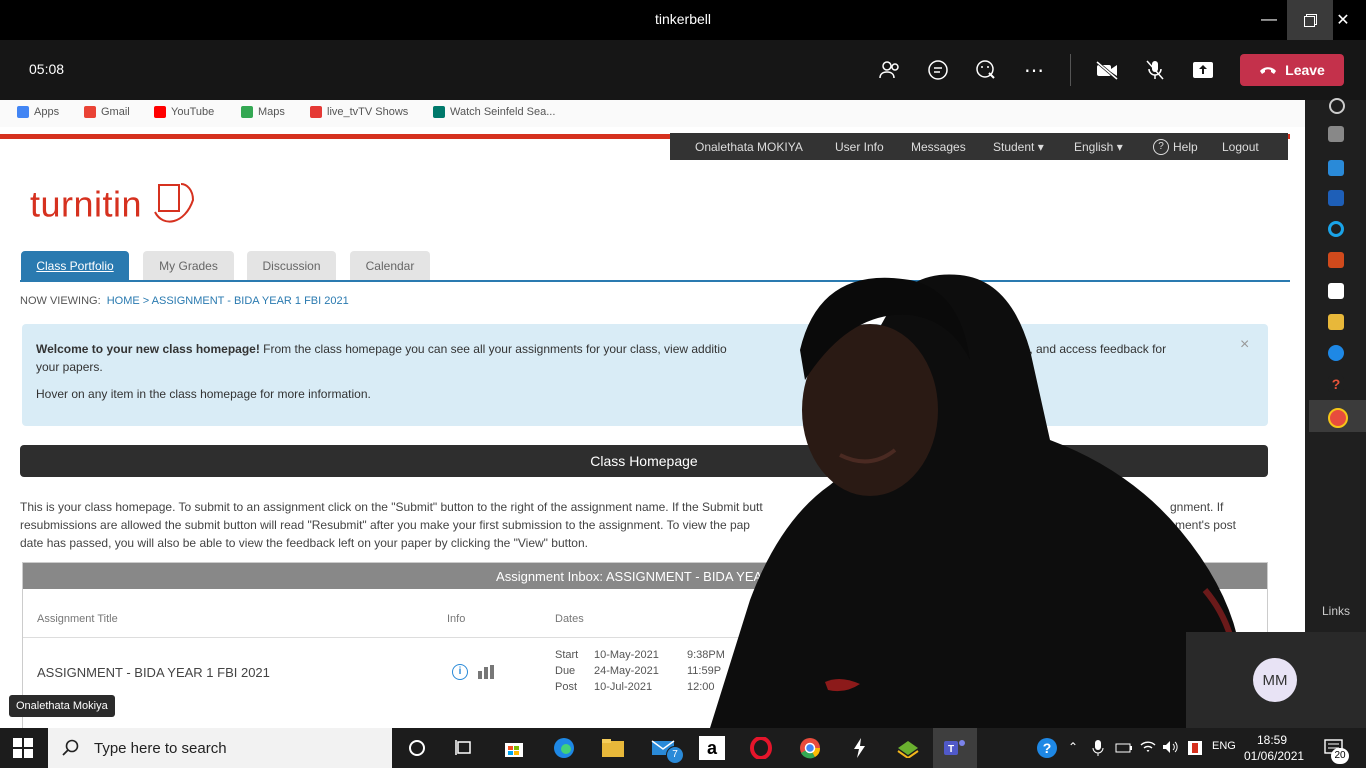 This screenshot has width=1366, height=768. I want to click on turnitin-logo: turnitin, so click(113, 207).